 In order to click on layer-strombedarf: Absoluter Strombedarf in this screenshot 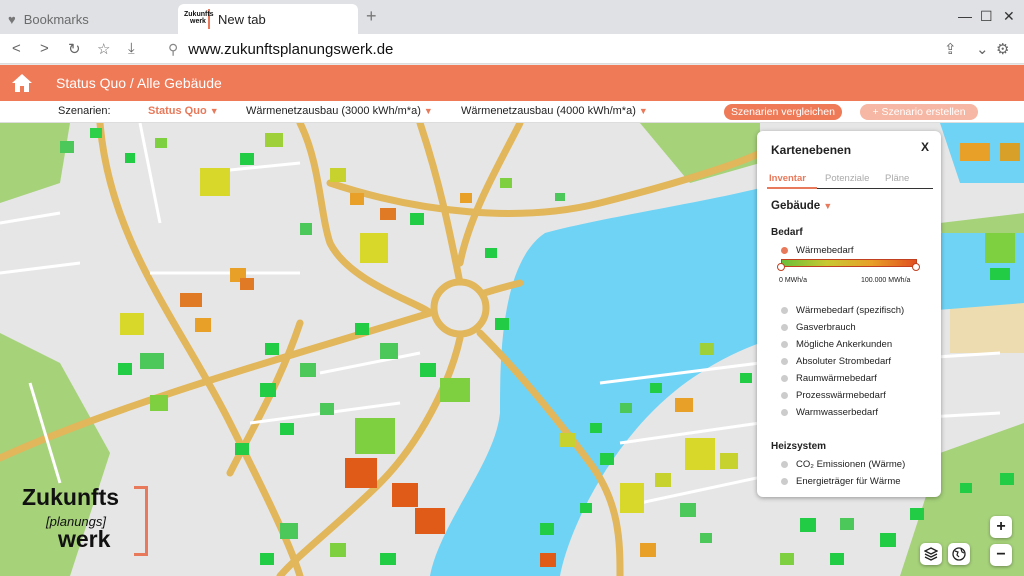, I will do `click(836, 361)`.